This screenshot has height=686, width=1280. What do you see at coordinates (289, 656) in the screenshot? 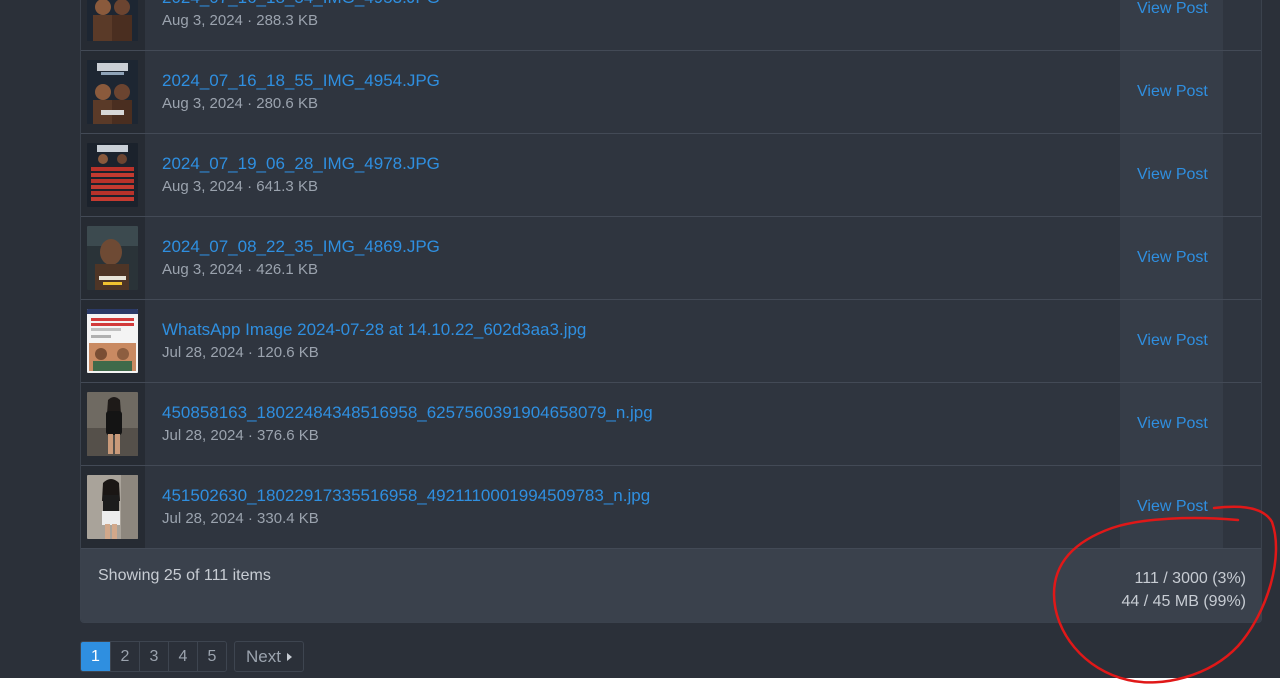
I see `caret-right-icon` at bounding box center [289, 656].